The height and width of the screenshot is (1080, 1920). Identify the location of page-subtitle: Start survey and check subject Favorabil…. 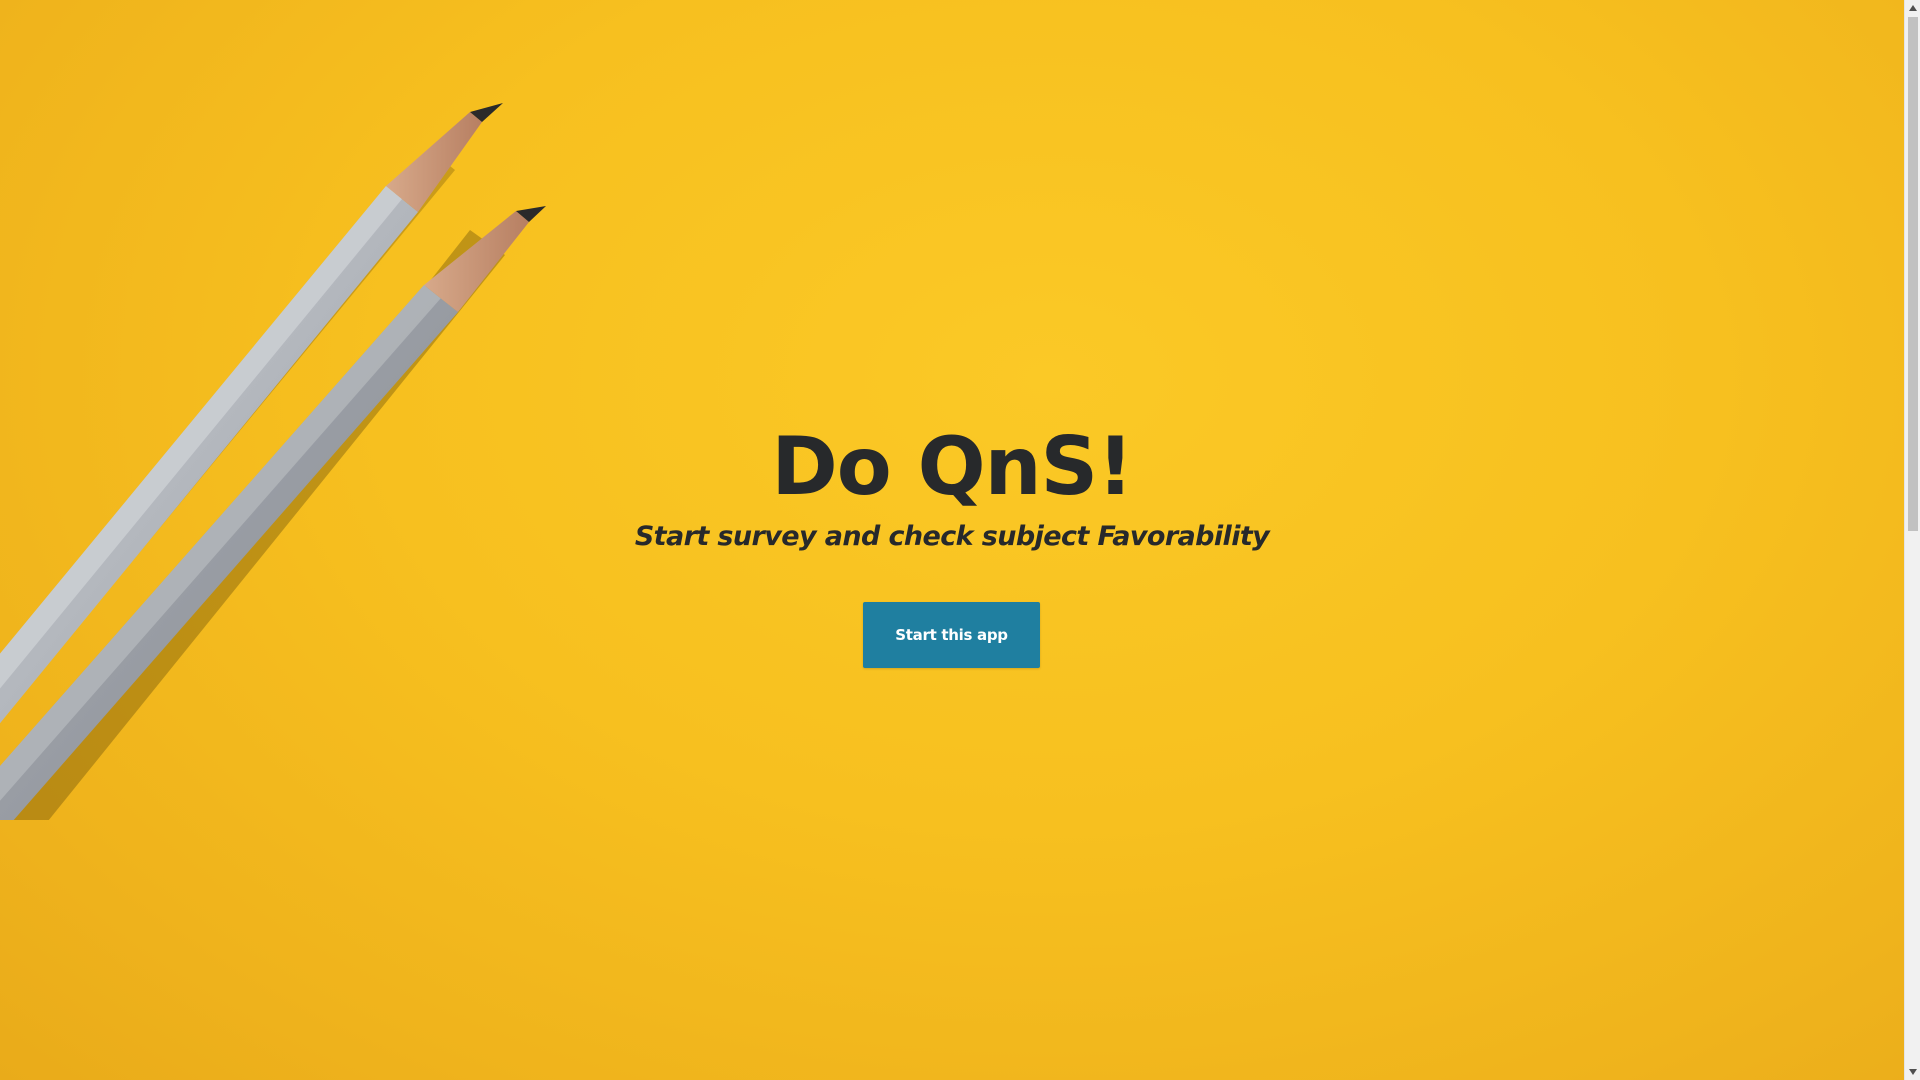
(952, 536).